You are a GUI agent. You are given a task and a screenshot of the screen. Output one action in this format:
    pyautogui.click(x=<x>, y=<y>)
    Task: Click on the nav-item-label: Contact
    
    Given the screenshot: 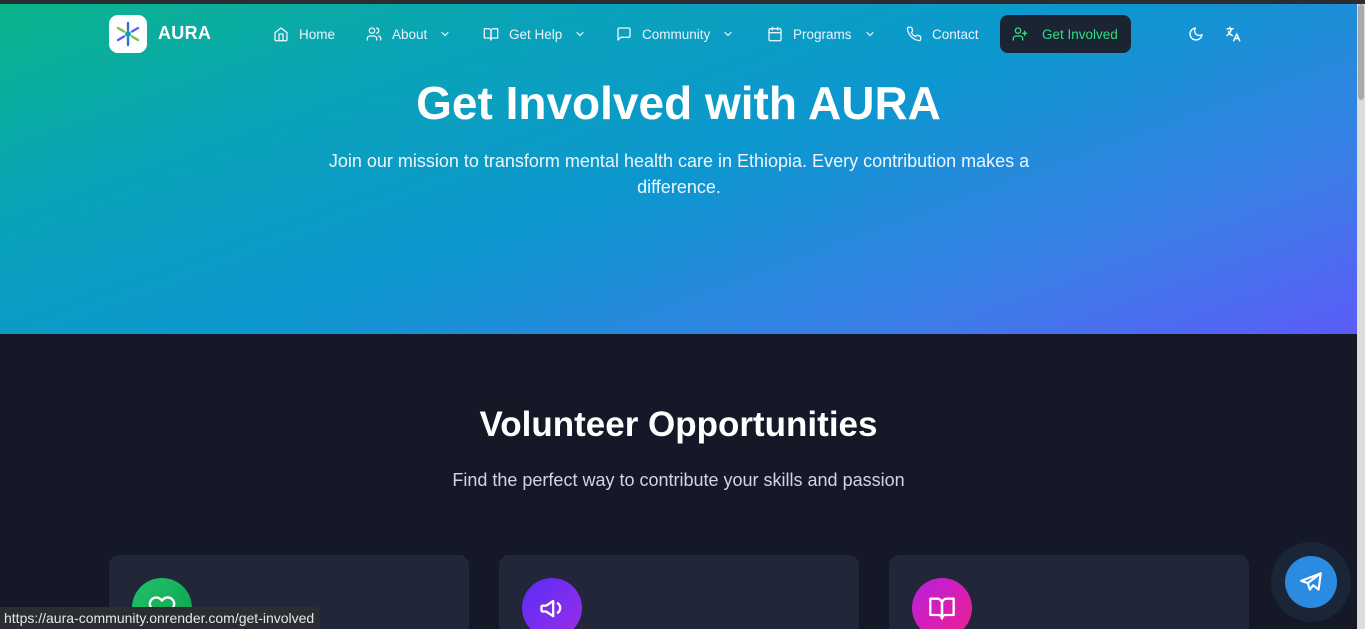 What is the action you would take?
    pyautogui.click(x=955, y=34)
    